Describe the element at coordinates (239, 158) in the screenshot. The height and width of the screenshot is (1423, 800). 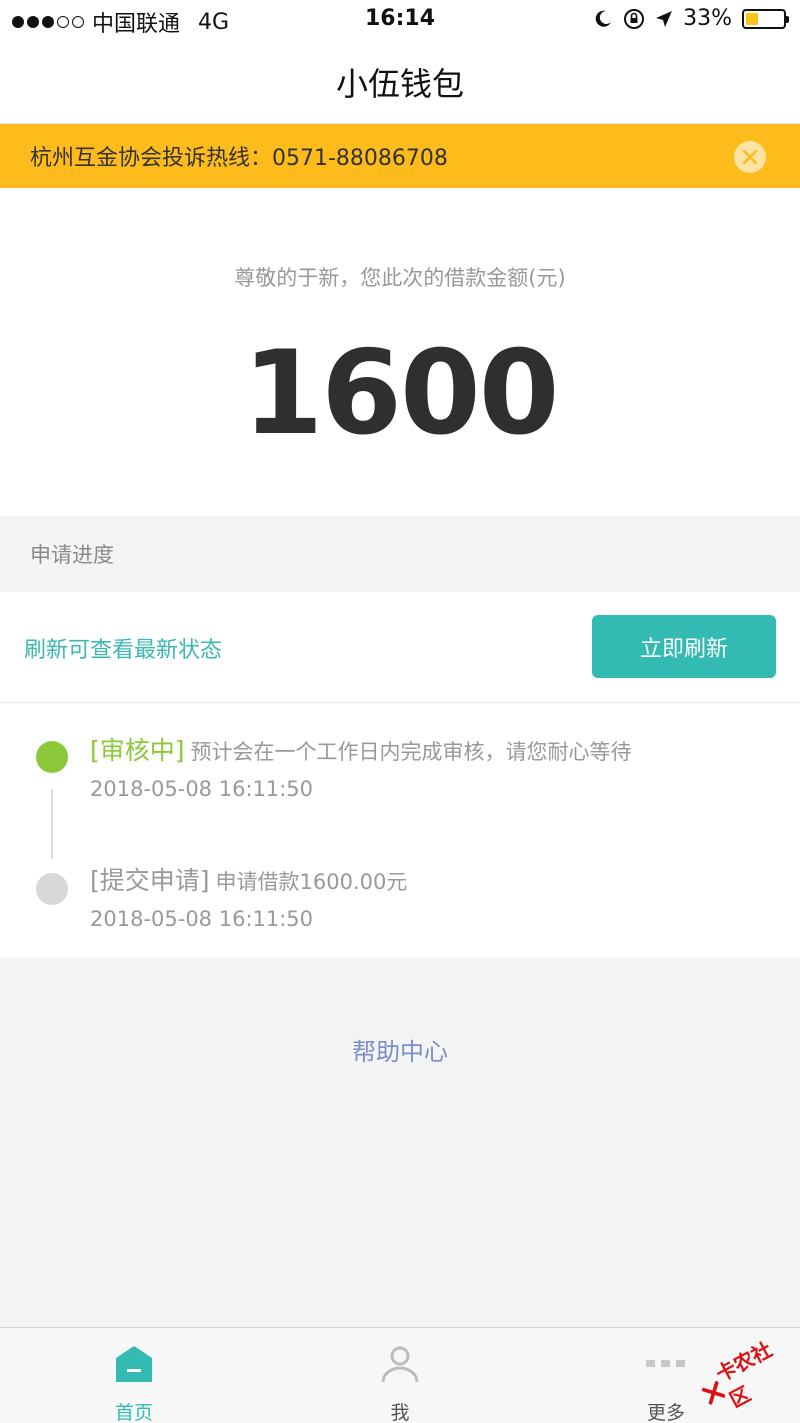
I see `notice-text: 杭州互金协会投诉热线：0571-88086708` at that location.